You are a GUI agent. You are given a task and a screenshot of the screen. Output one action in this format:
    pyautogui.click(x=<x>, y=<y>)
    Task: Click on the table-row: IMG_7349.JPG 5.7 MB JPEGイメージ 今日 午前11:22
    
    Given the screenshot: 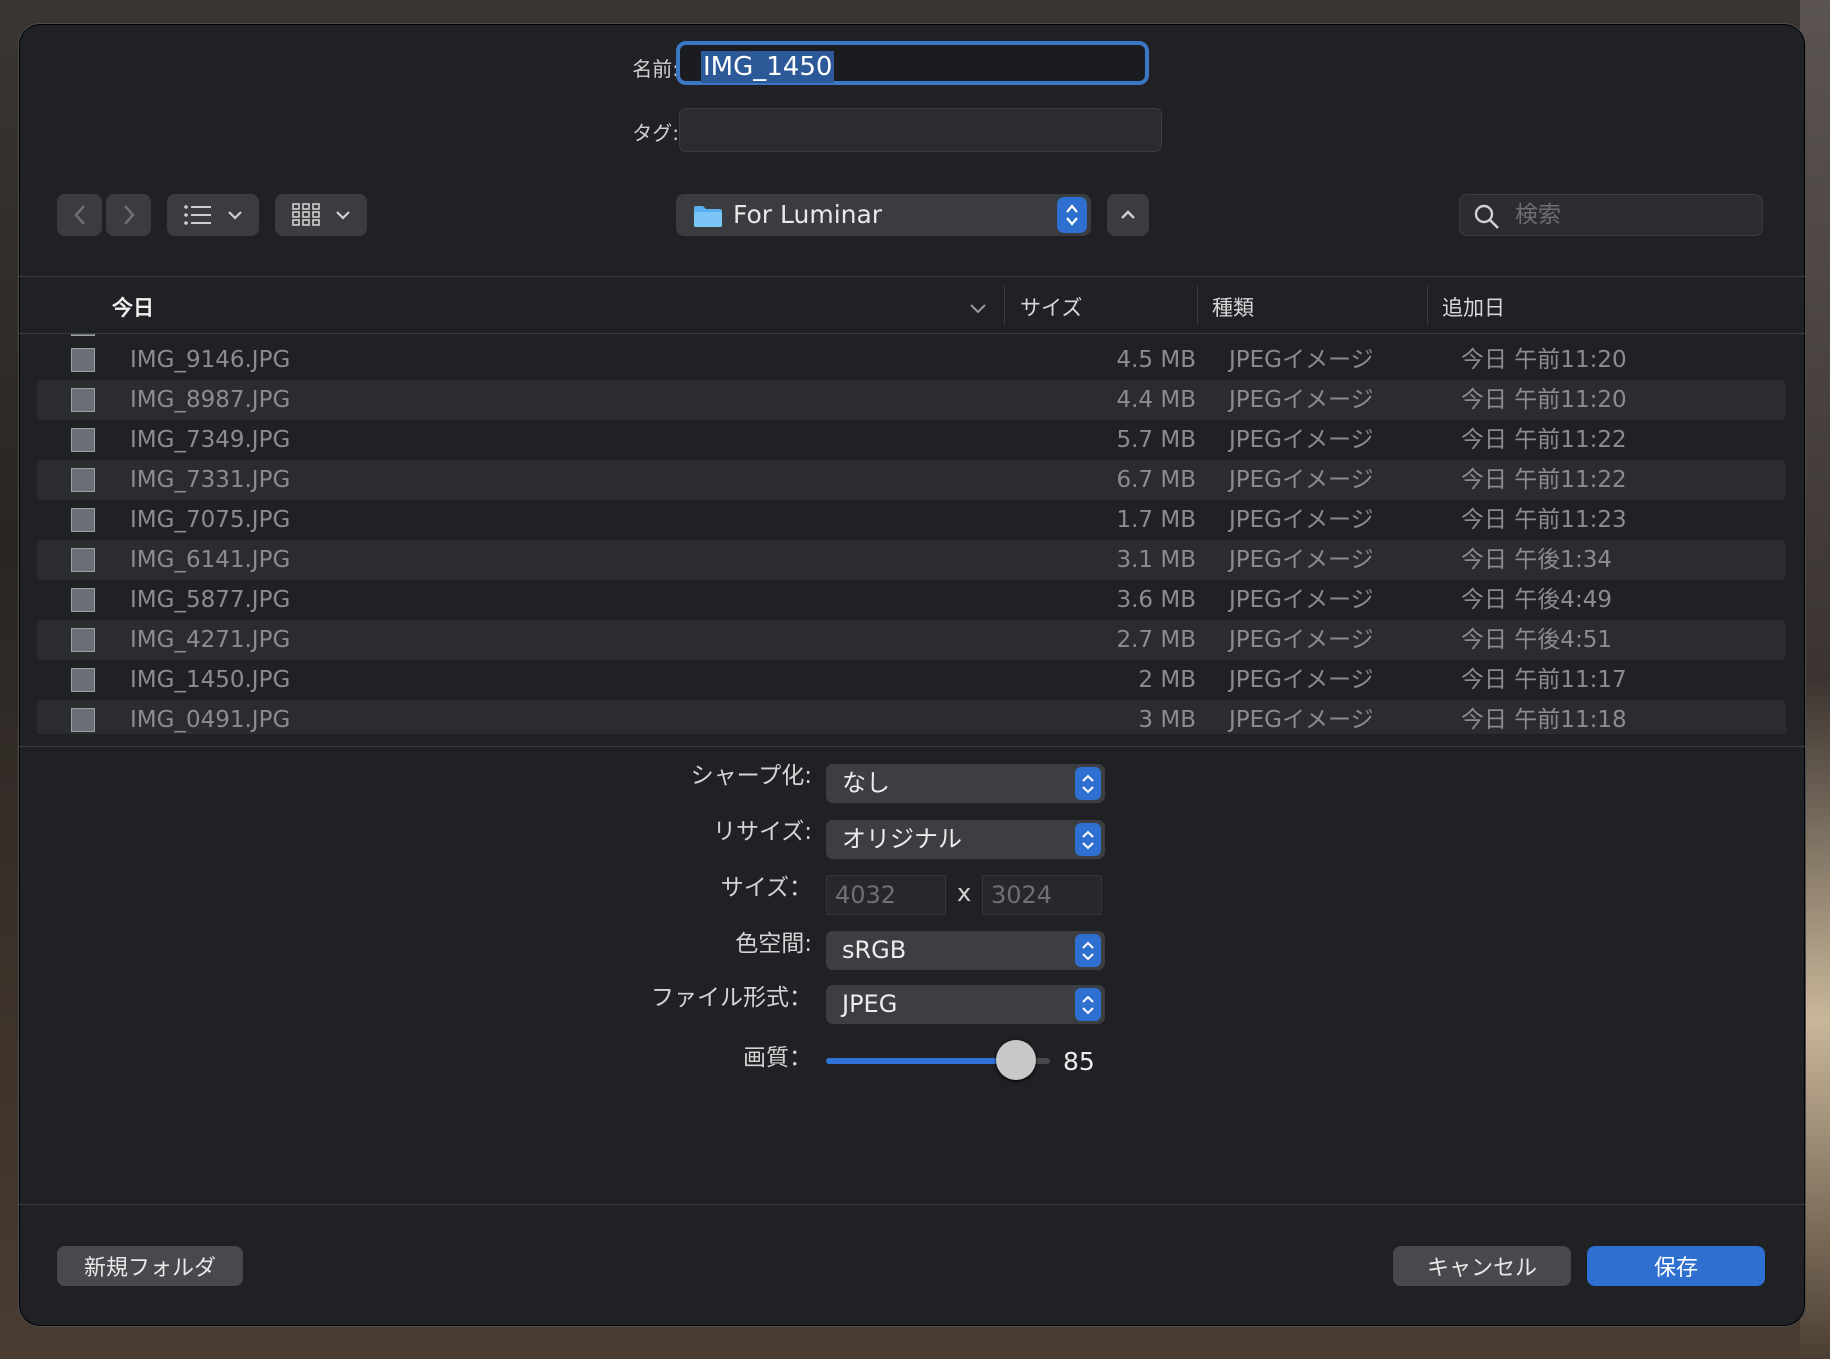 What is the action you would take?
    pyautogui.click(x=911, y=440)
    